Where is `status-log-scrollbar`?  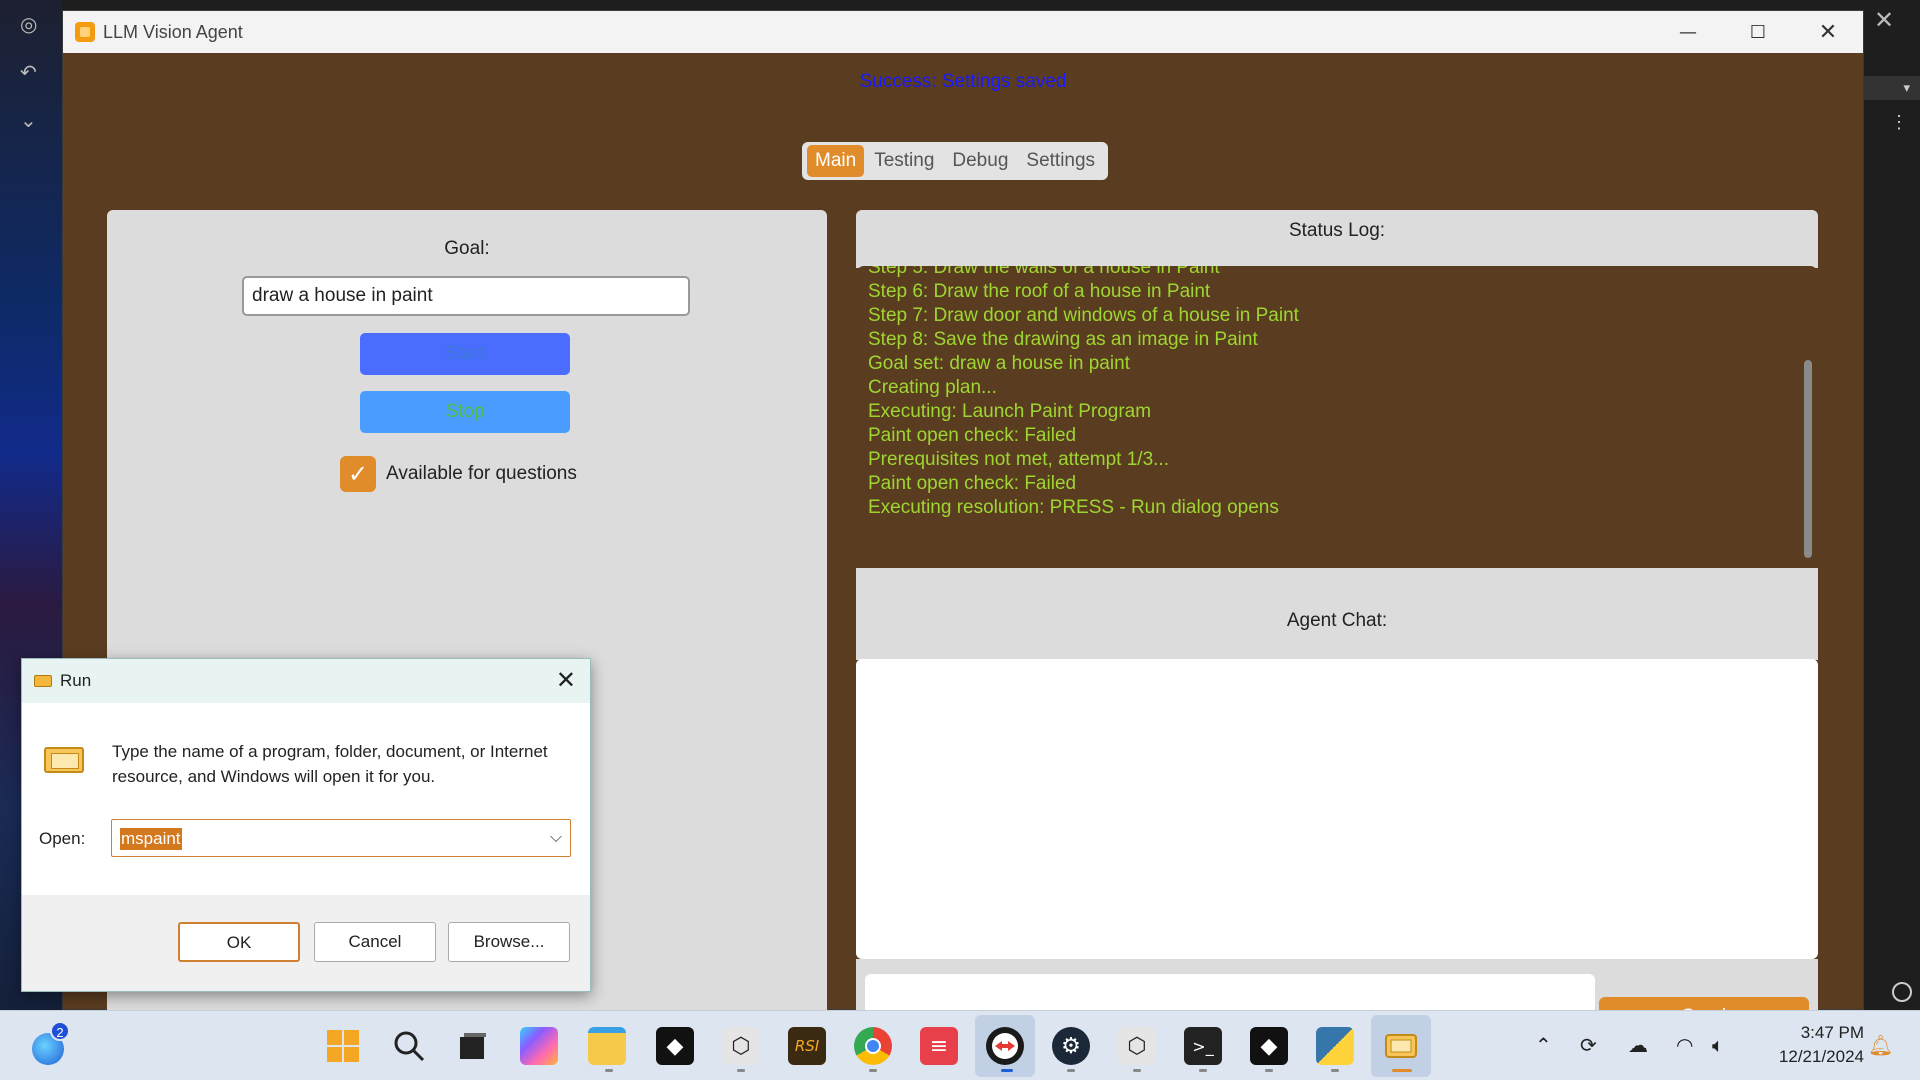
status-log-scrollbar is located at coordinates (1808, 459).